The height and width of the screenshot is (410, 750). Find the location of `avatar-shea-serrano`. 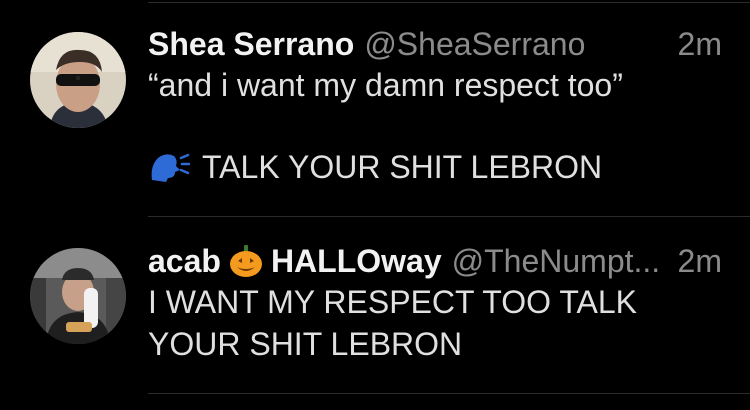

avatar-shea-serrano is located at coordinates (78, 80).